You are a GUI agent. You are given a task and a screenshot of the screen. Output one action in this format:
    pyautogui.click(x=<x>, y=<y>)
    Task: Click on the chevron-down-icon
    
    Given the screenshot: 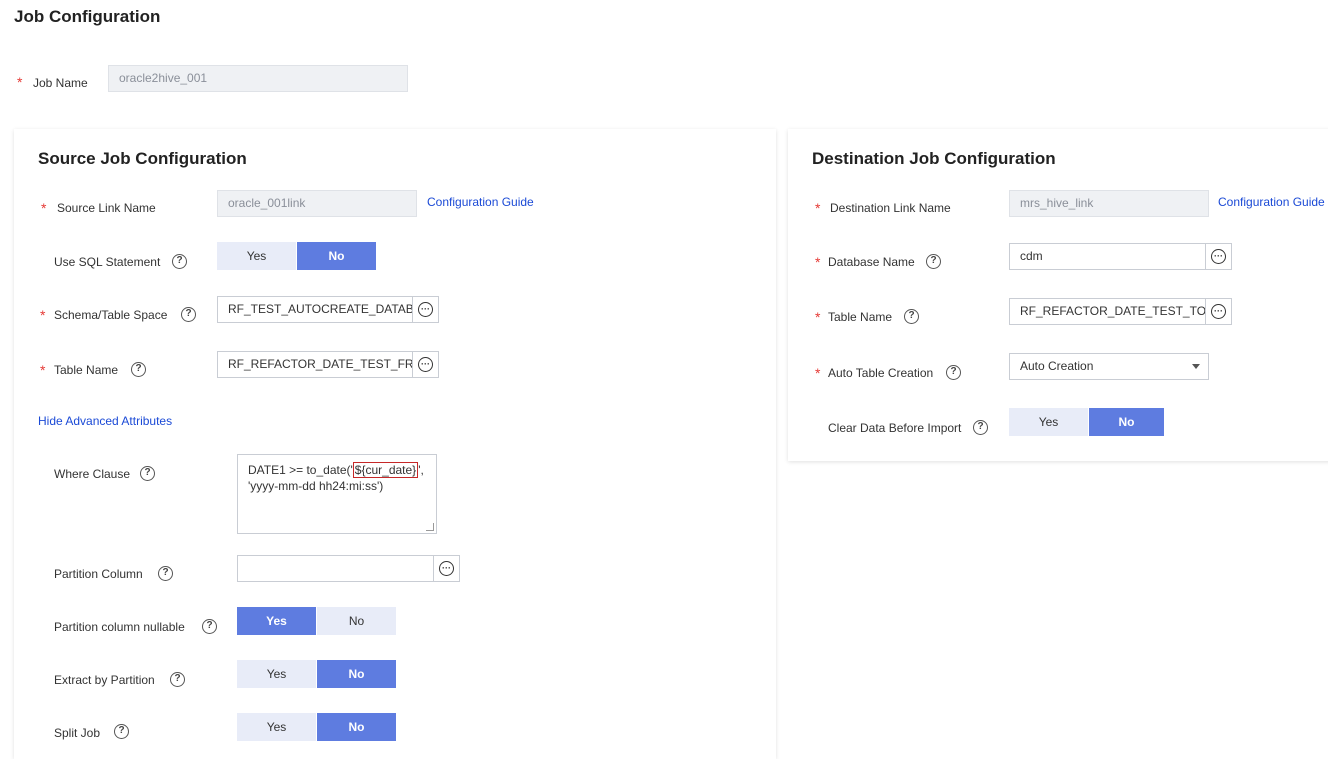 What is the action you would take?
    pyautogui.click(x=1196, y=366)
    